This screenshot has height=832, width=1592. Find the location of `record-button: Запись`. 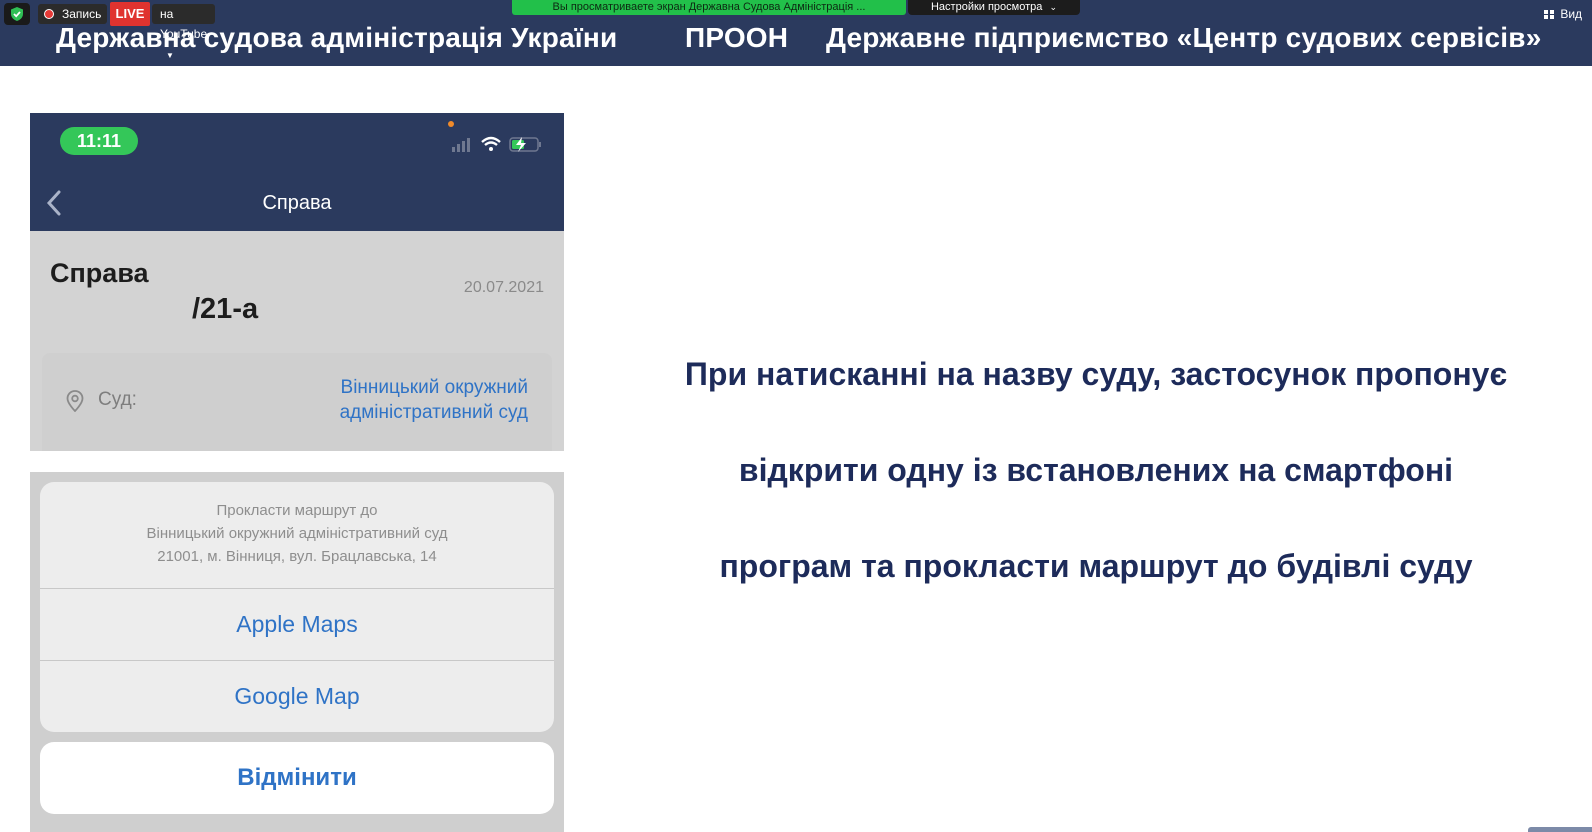

record-button: Запись is located at coordinates (73, 14).